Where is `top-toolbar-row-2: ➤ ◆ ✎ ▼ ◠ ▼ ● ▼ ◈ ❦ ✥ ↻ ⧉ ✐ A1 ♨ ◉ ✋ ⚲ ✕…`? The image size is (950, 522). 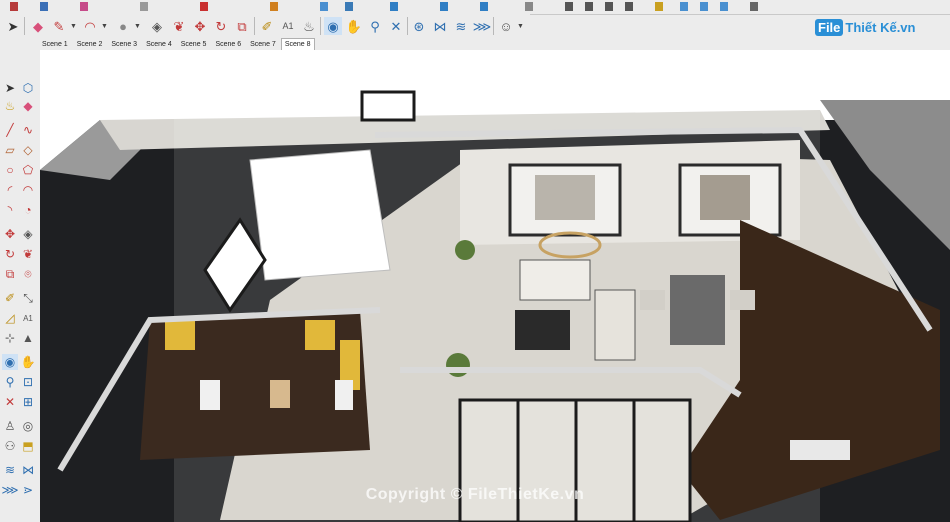 top-toolbar-row-2: ➤ ◆ ✎ ▼ ◠ ▼ ● ▼ ◈ ❦ ✥ ↻ ⧉ ✐ A1 ♨ ◉ ✋ ⚲ ✕… is located at coordinates (265, 26).